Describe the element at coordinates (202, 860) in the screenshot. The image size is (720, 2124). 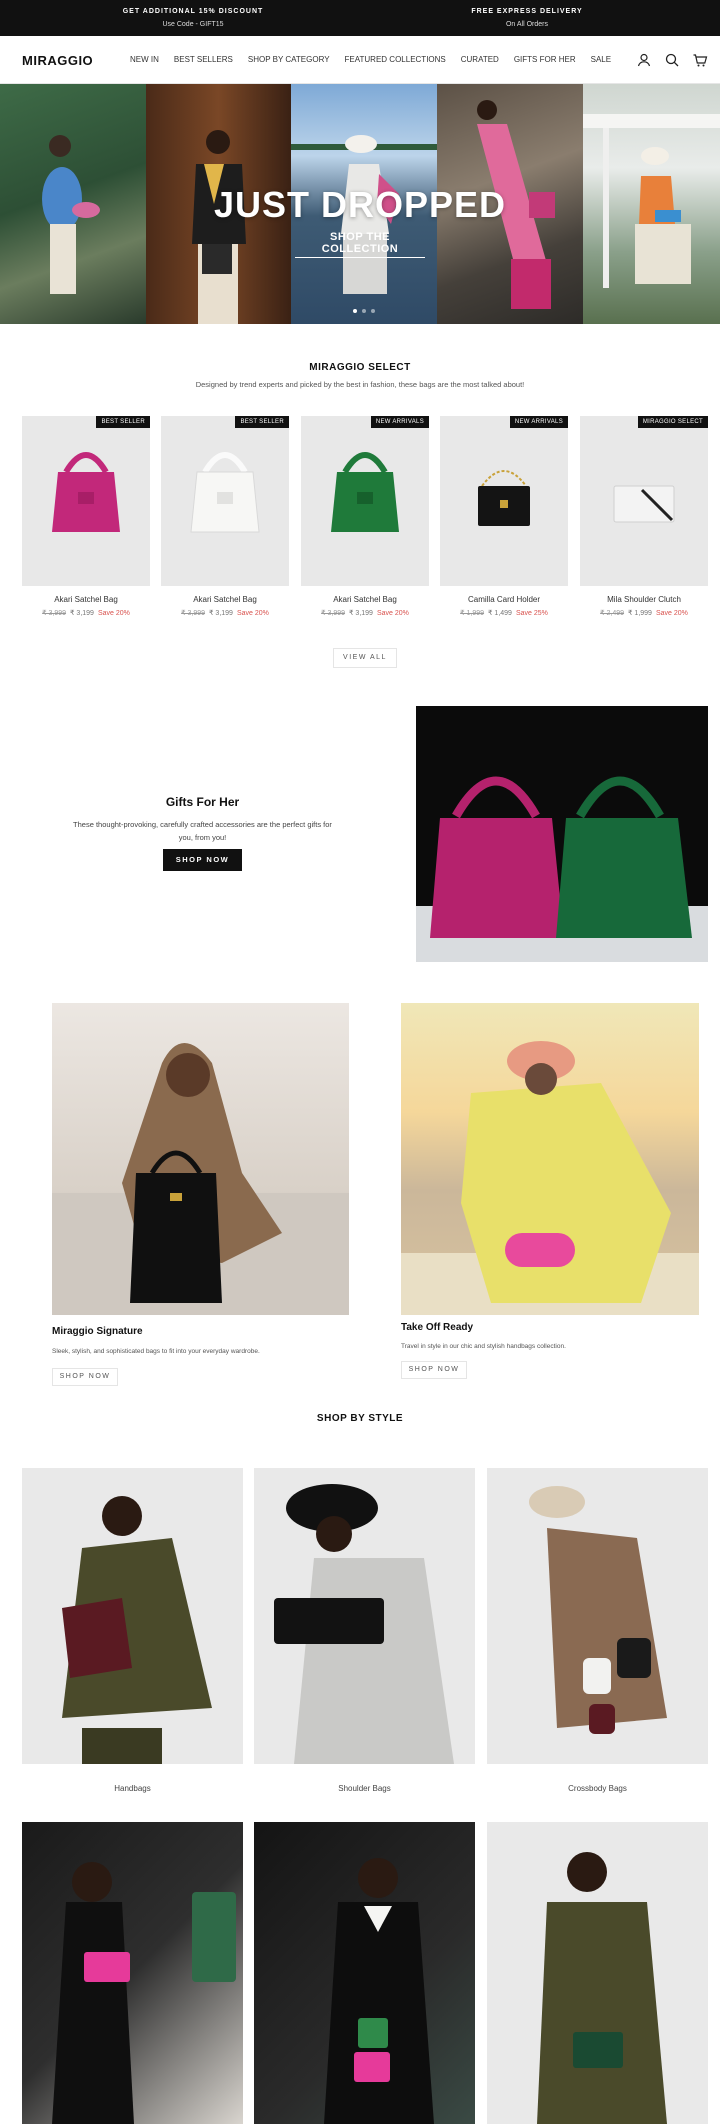
I see `gifts-shop-now-button: SHOP NOW` at that location.